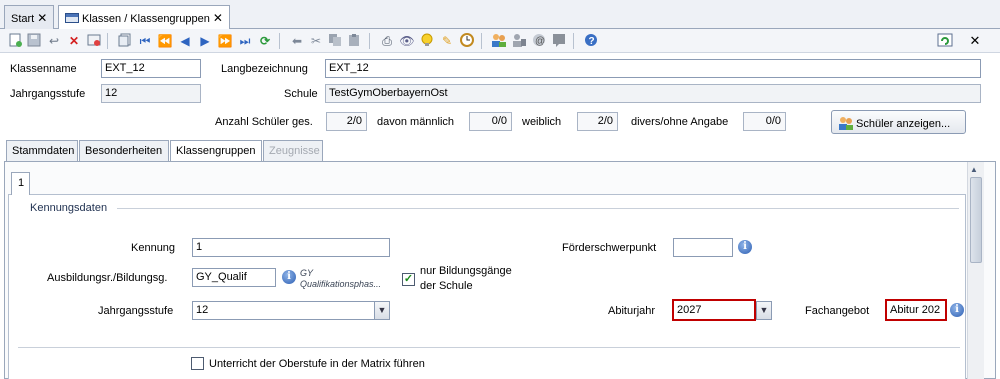  What do you see at coordinates (293, 150) in the screenshot?
I see `tab-zeugnisse: Zeugnisse` at bounding box center [293, 150].